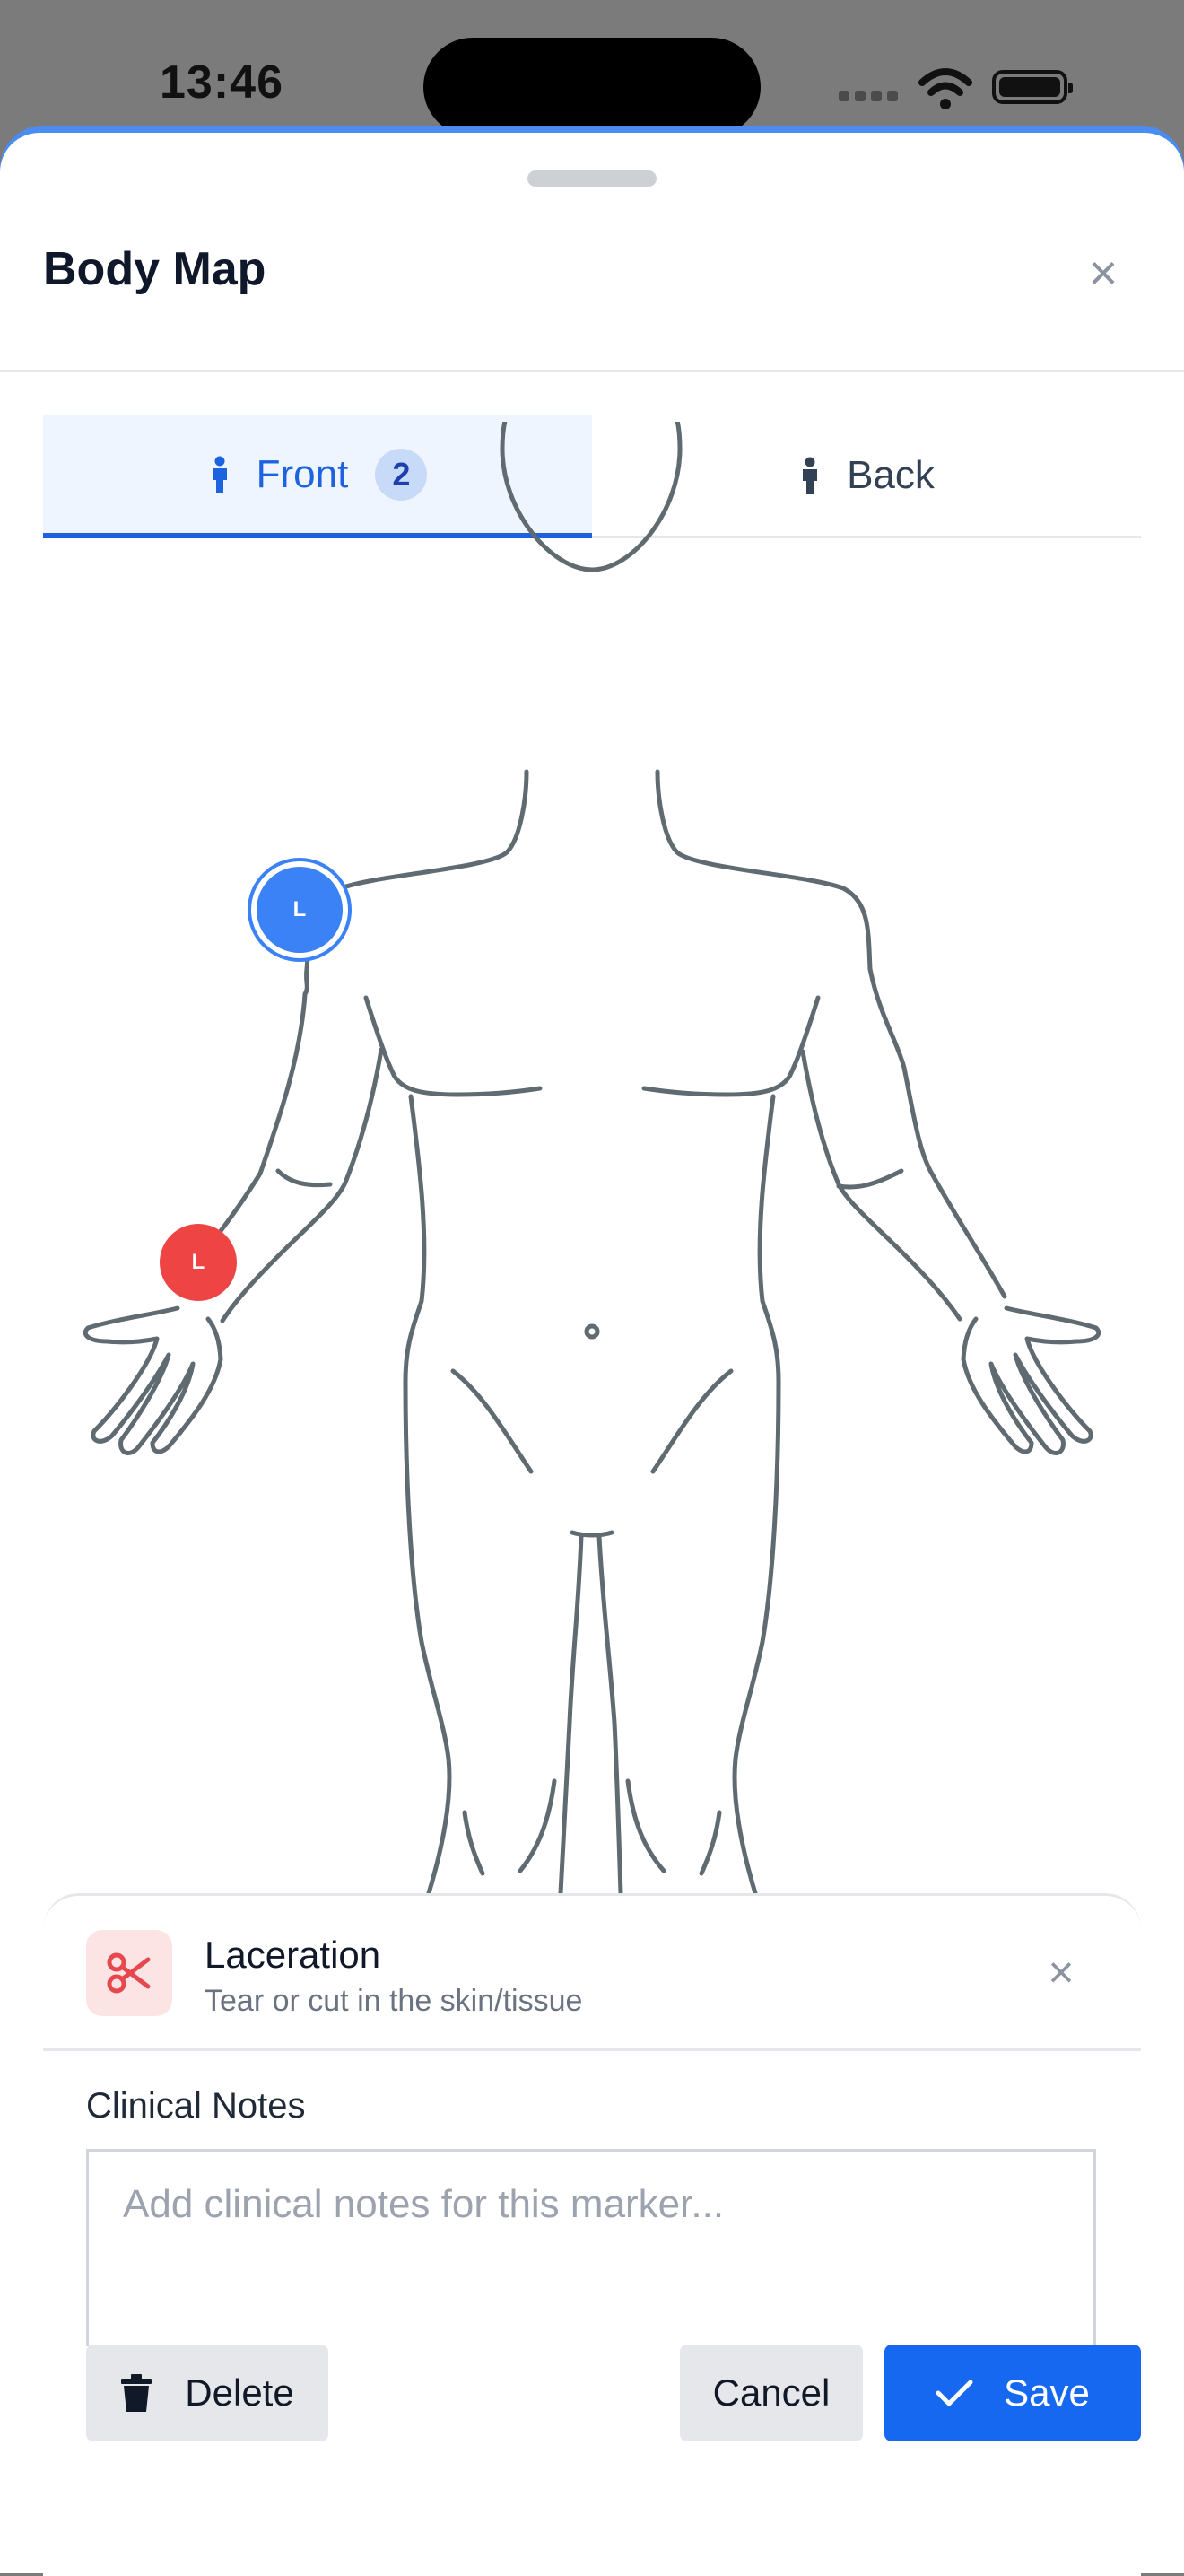 The width and height of the screenshot is (1184, 2576). I want to click on knee-left-b, so click(537, 1826).